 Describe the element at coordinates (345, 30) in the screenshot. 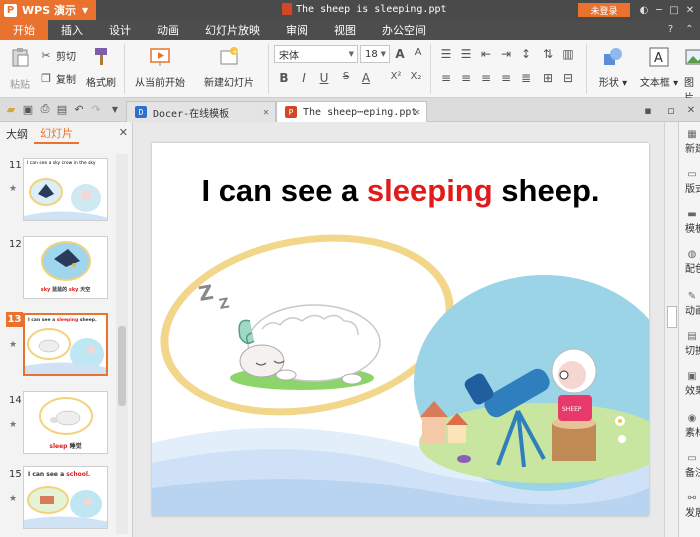

I see `menu-view: 视图` at that location.